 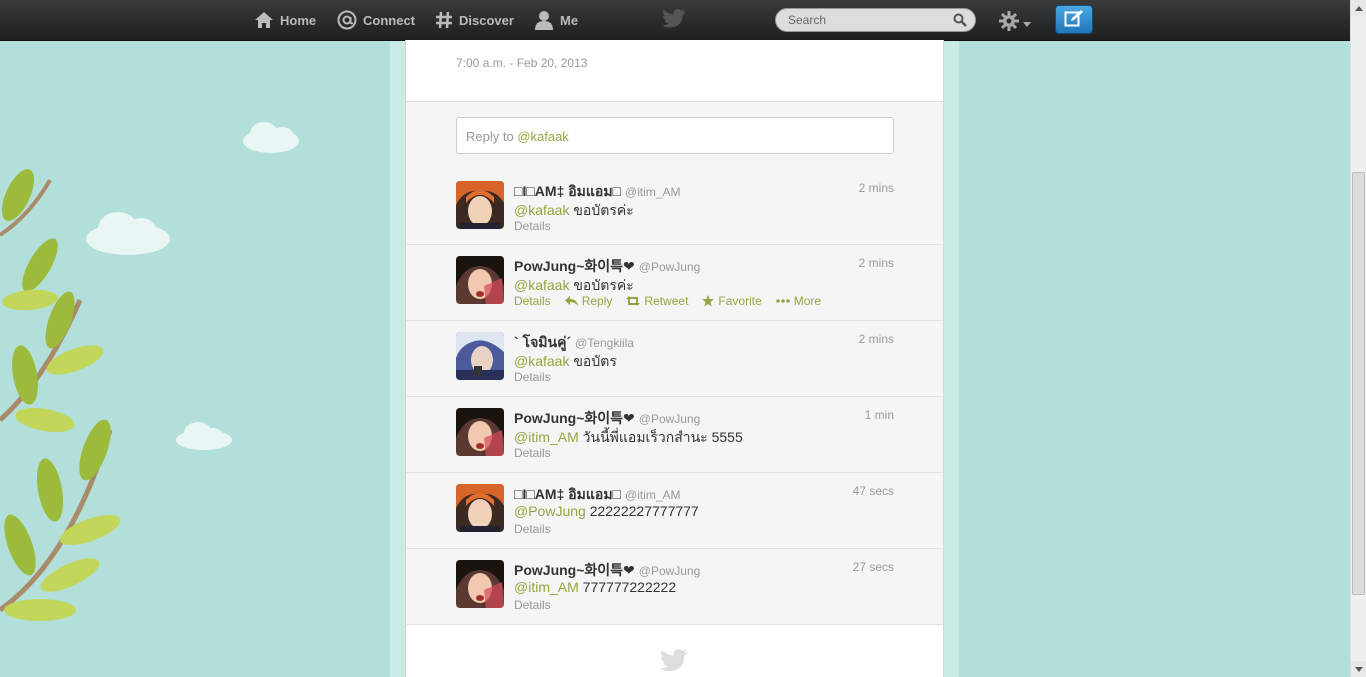 I want to click on tweet-body: 777777222222, so click(x=627, y=587).